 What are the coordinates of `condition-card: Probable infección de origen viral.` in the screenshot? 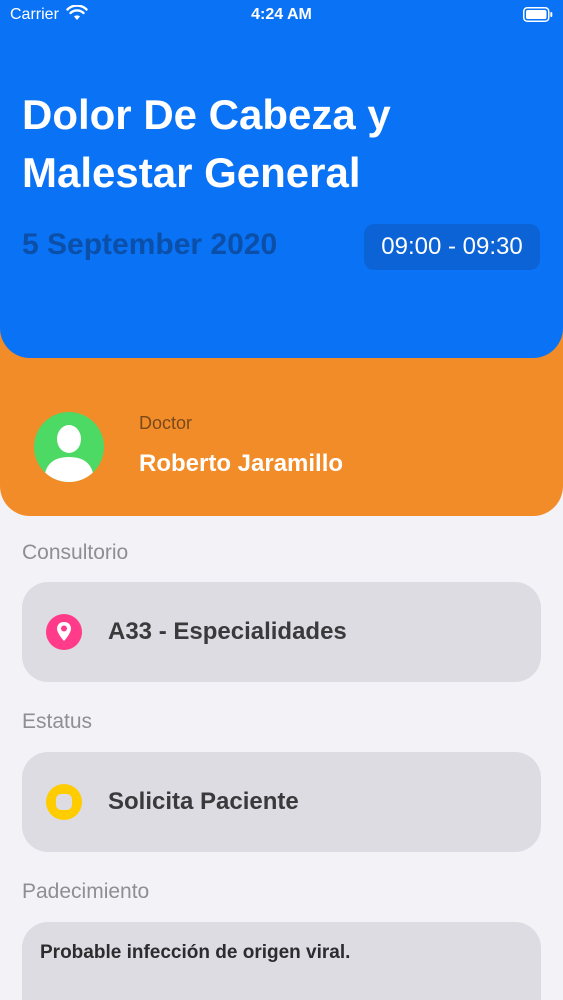 It's located at (281, 961).